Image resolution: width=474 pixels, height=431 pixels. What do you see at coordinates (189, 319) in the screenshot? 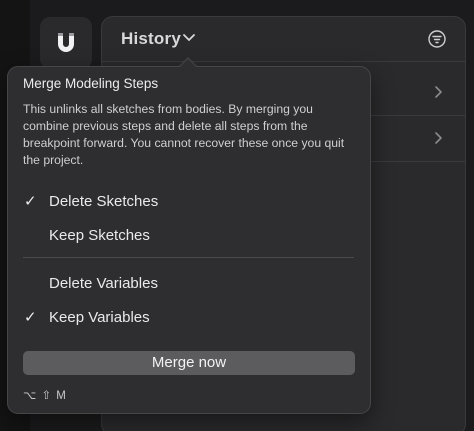
I see `option-keep-variables: ✓ Keep Variables` at bounding box center [189, 319].